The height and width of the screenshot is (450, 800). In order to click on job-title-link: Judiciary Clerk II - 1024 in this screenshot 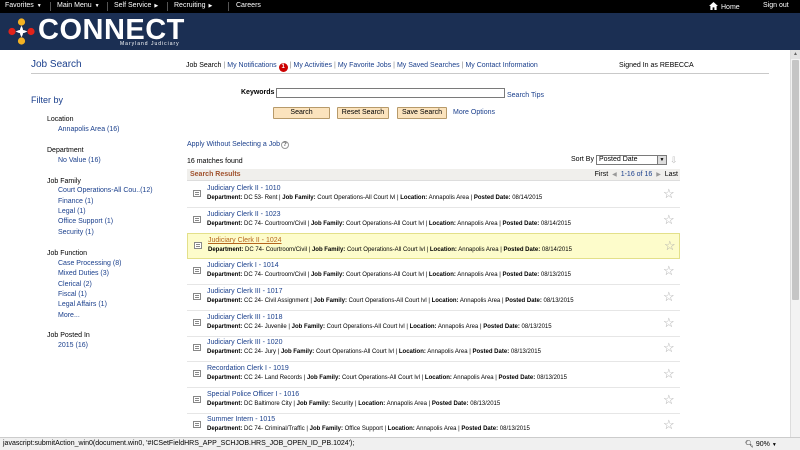, I will do `click(245, 240)`.